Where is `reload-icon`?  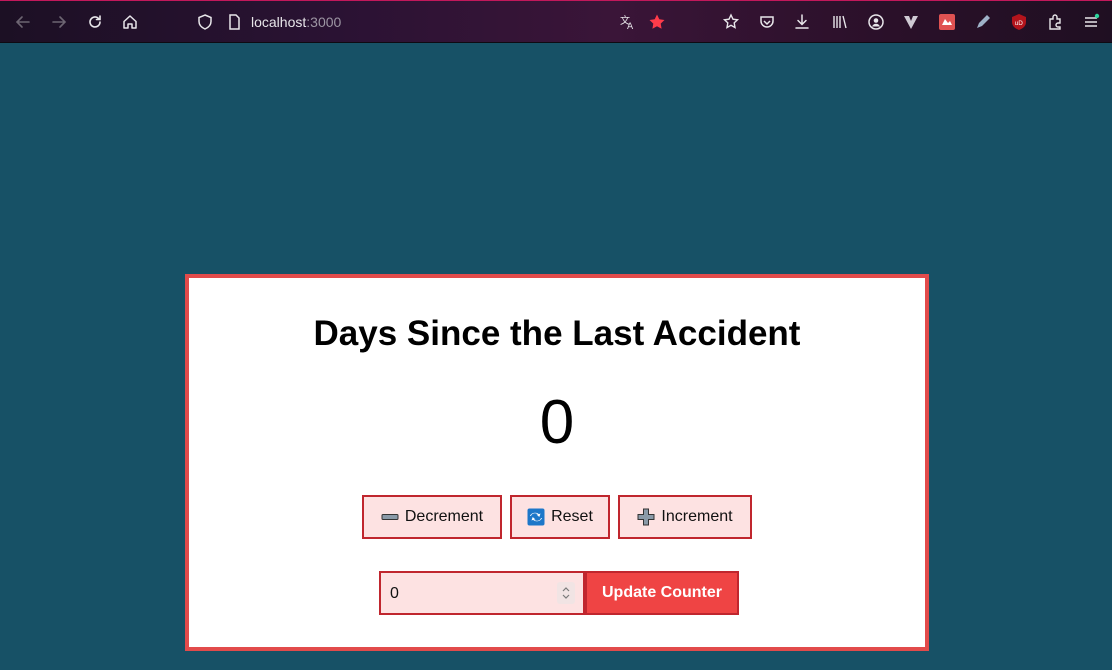 reload-icon is located at coordinates (95, 22).